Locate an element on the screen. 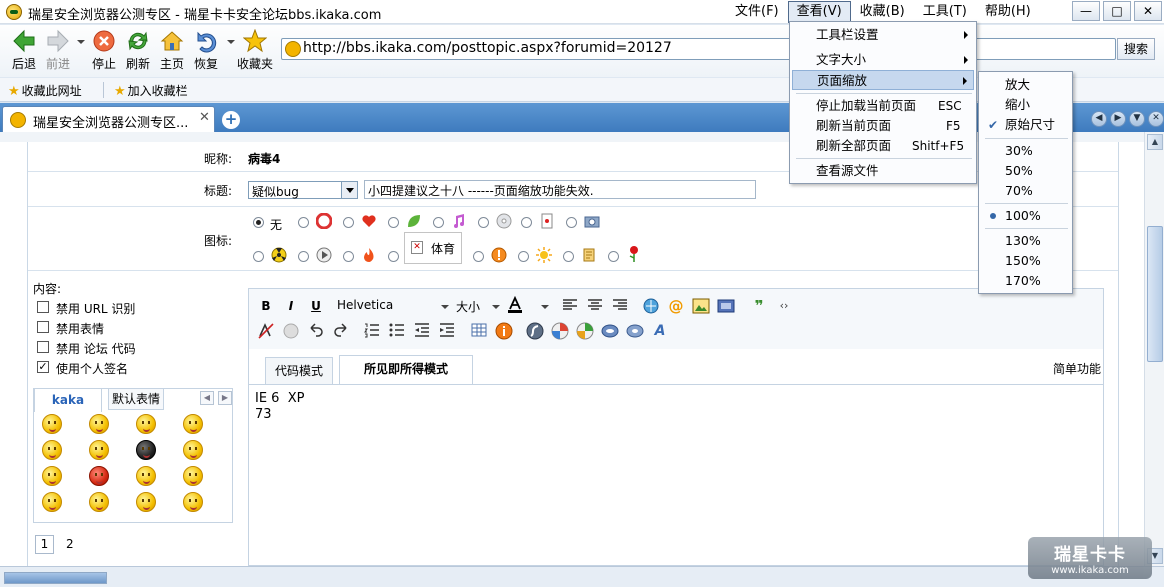  emoticon-tab-default: 默认表情 is located at coordinates (136, 399).